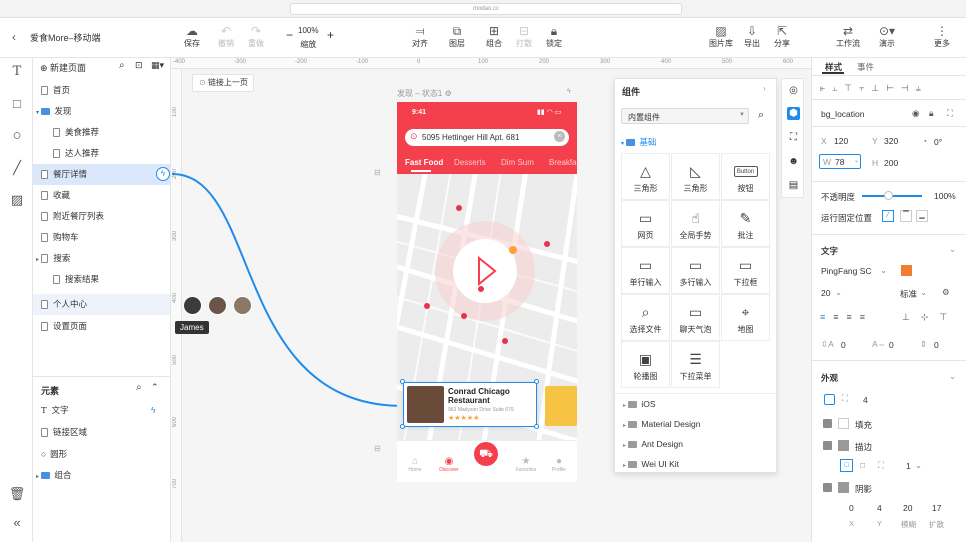 The height and width of the screenshot is (542, 966). Describe the element at coordinates (879, 508) in the screenshot. I see `shadow-y-input: 4` at that location.